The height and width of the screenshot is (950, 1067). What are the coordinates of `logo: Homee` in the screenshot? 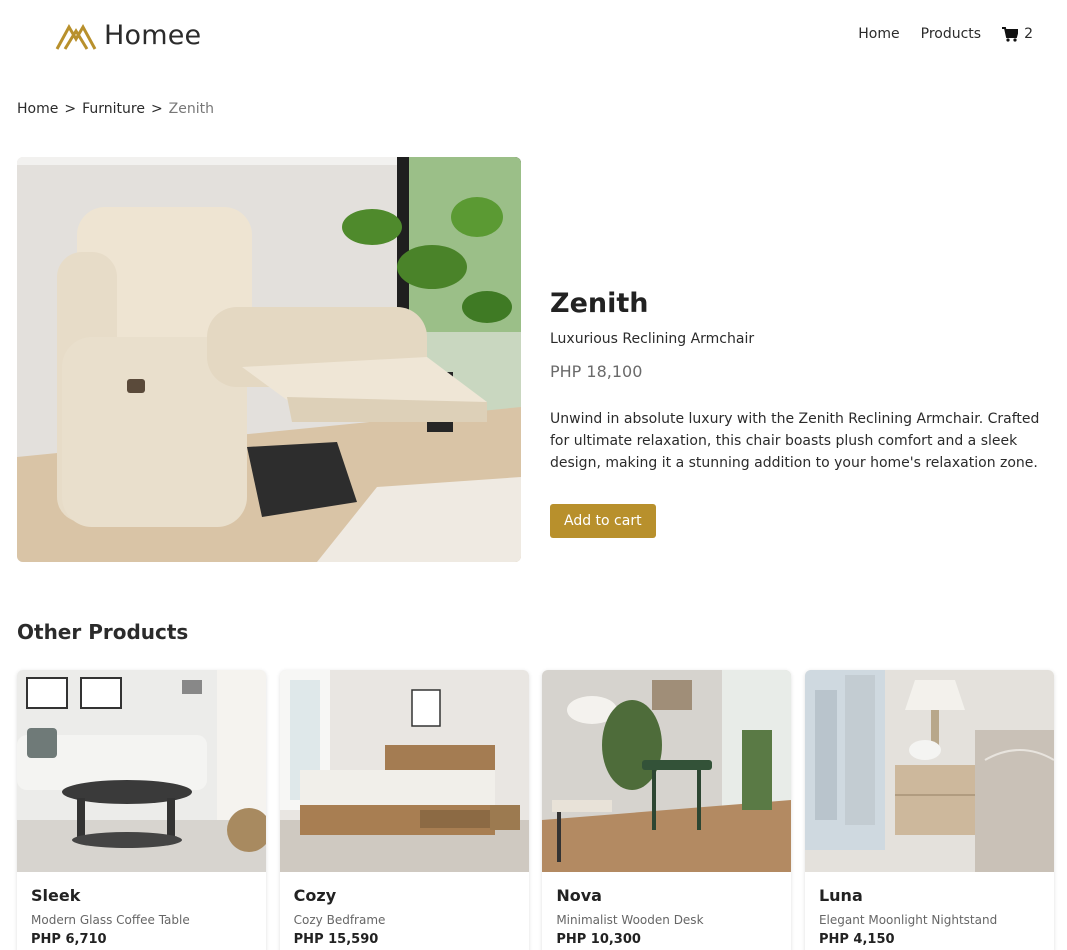 It's located at (128, 35).